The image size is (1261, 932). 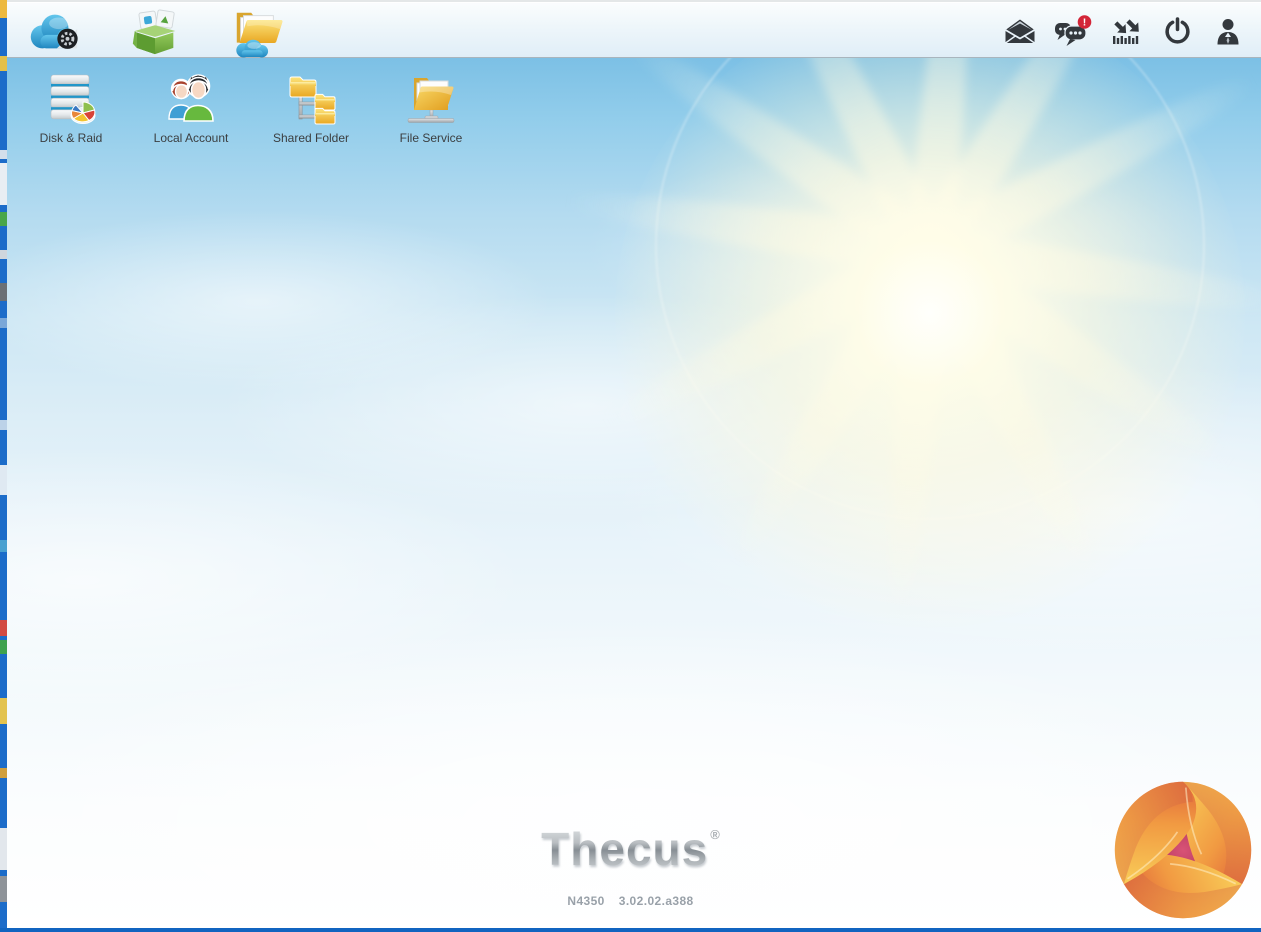 What do you see at coordinates (715, 834) in the screenshot?
I see `registered-trademark: ®` at bounding box center [715, 834].